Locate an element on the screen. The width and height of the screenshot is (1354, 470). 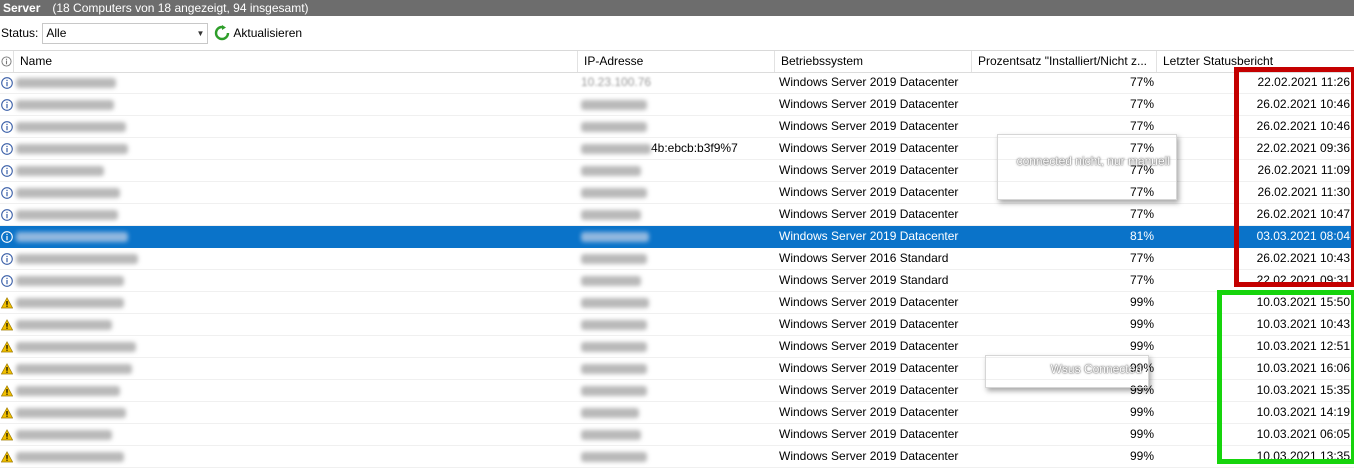
status-dropdown-value: Alle is located at coordinates (56, 33).